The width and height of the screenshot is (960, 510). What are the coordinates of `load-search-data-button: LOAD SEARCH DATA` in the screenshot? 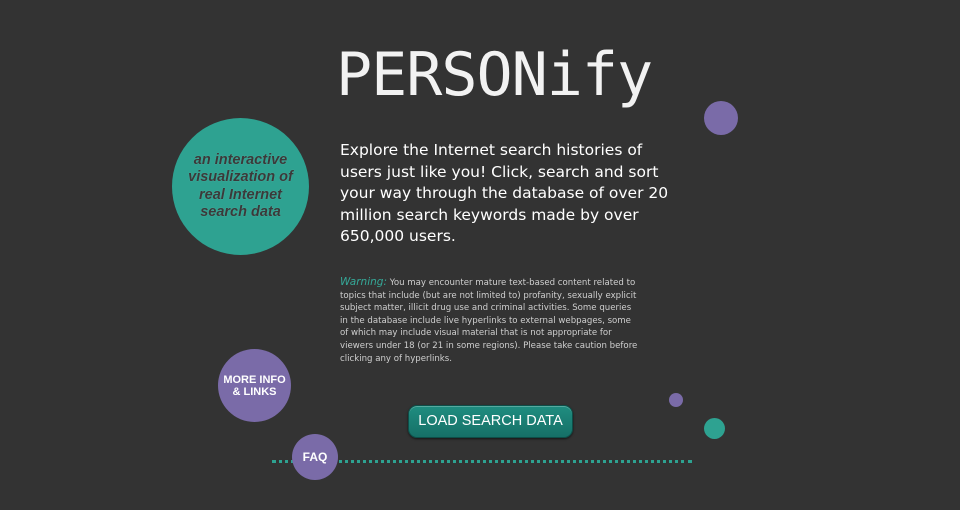 It's located at (490, 421).